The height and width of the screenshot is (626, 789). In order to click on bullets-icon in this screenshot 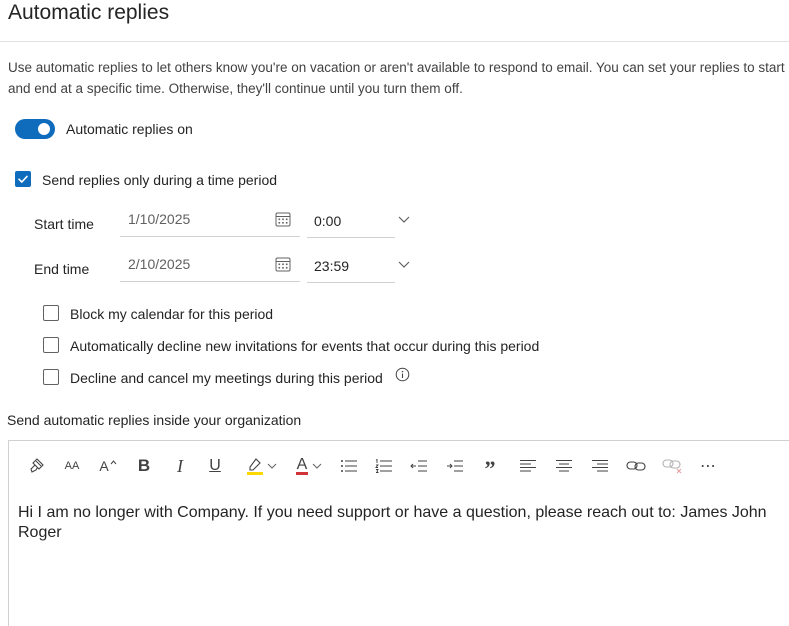, I will do `click(349, 466)`.